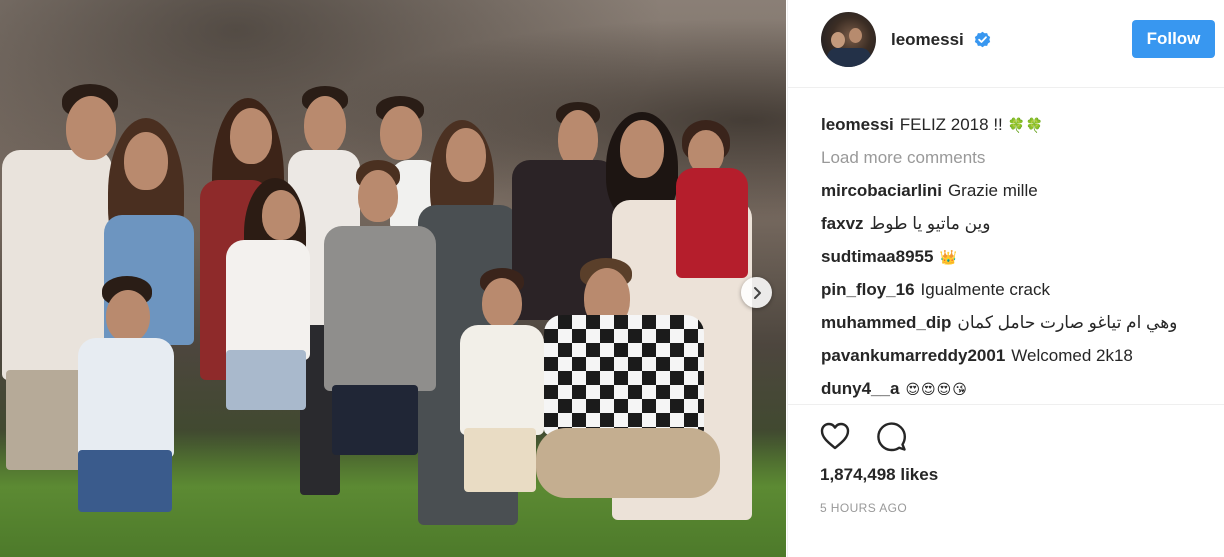 The width and height of the screenshot is (1224, 557). What do you see at coordinates (877, 256) in the screenshot?
I see `comment-username: sudtimaa8955` at bounding box center [877, 256].